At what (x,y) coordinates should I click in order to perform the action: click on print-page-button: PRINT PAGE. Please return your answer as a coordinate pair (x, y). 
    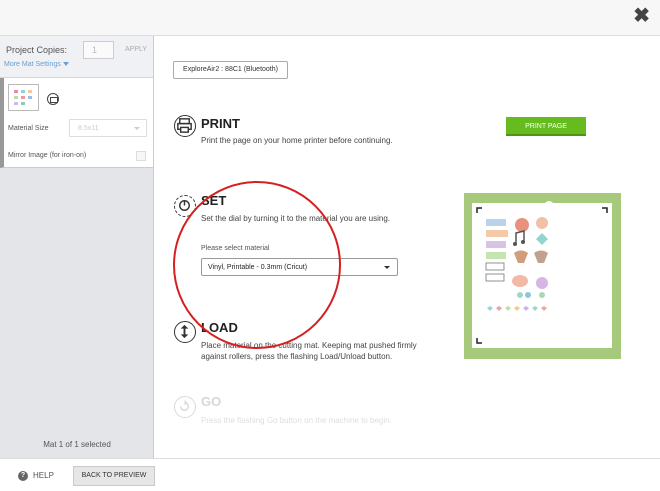
    Looking at the image, I should click on (546, 126).